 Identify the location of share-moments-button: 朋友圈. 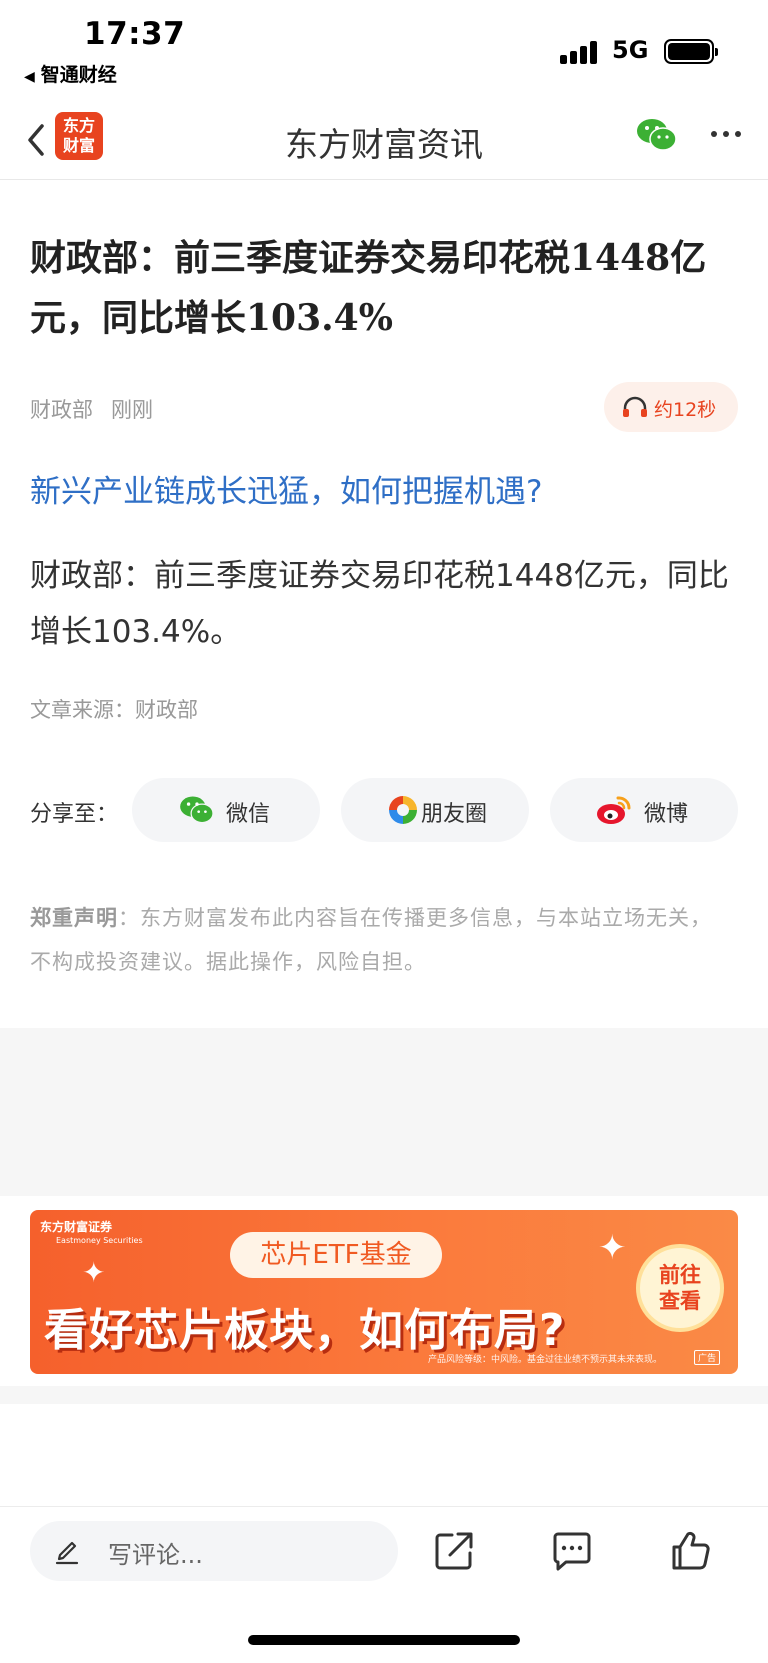
(435, 810).